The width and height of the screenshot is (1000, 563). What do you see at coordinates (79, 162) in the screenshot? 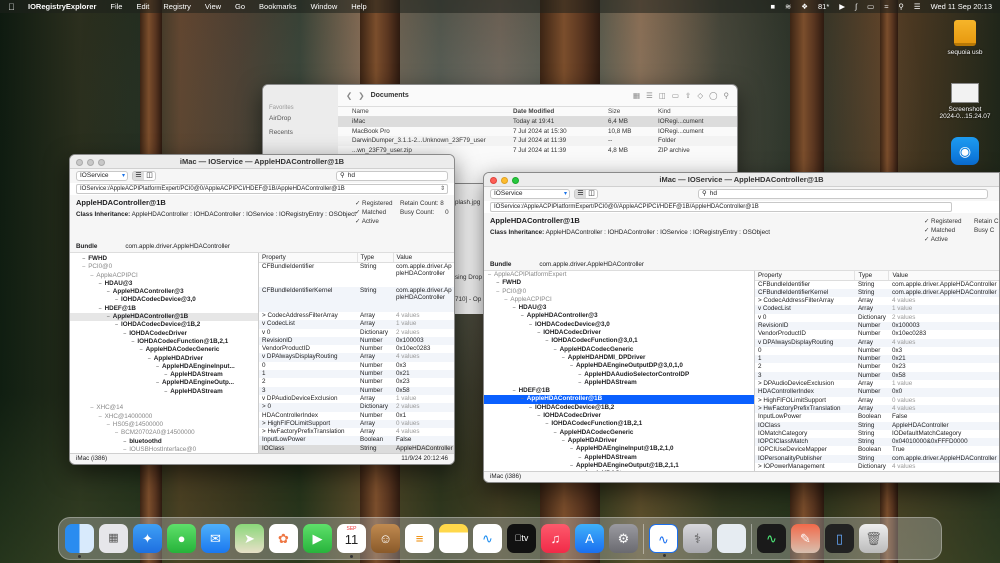
I see `close-button` at bounding box center [79, 162].